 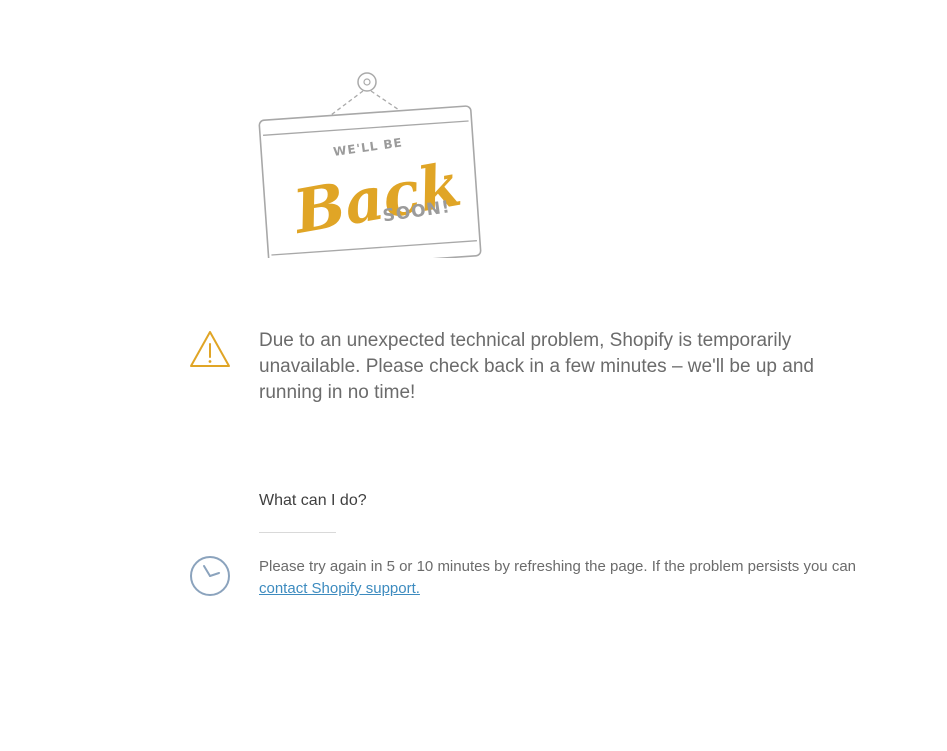 What do you see at coordinates (339, 588) in the screenshot?
I see `contact-support-link: contact Shopify support.` at bounding box center [339, 588].